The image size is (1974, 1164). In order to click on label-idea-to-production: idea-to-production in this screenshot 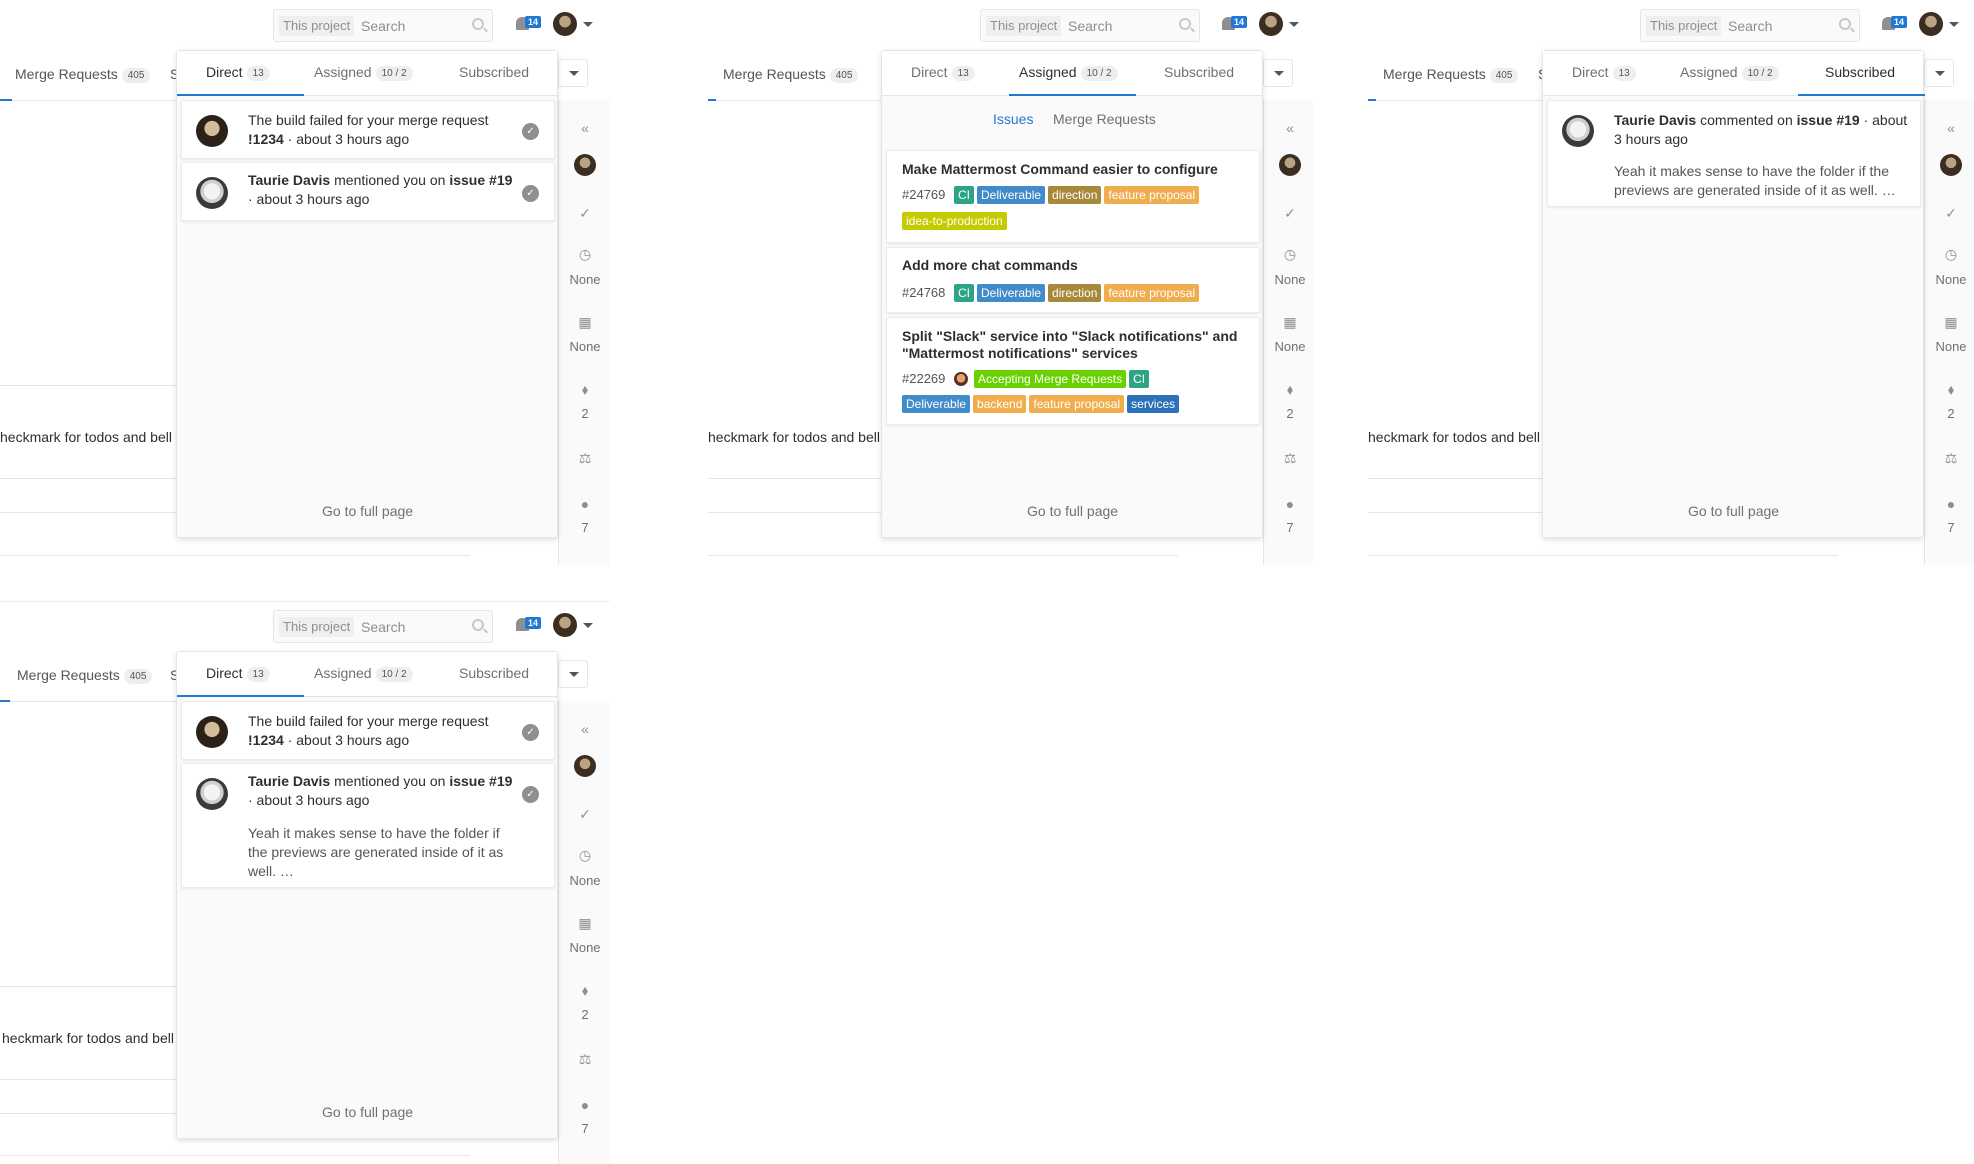, I will do `click(954, 220)`.